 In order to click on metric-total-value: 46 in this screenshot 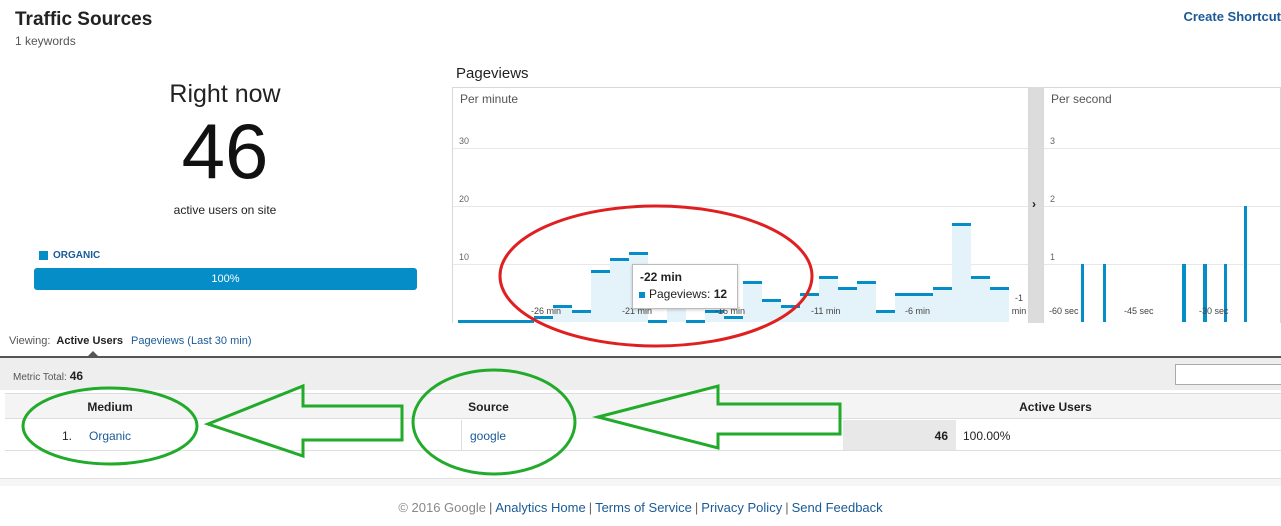, I will do `click(76, 376)`.